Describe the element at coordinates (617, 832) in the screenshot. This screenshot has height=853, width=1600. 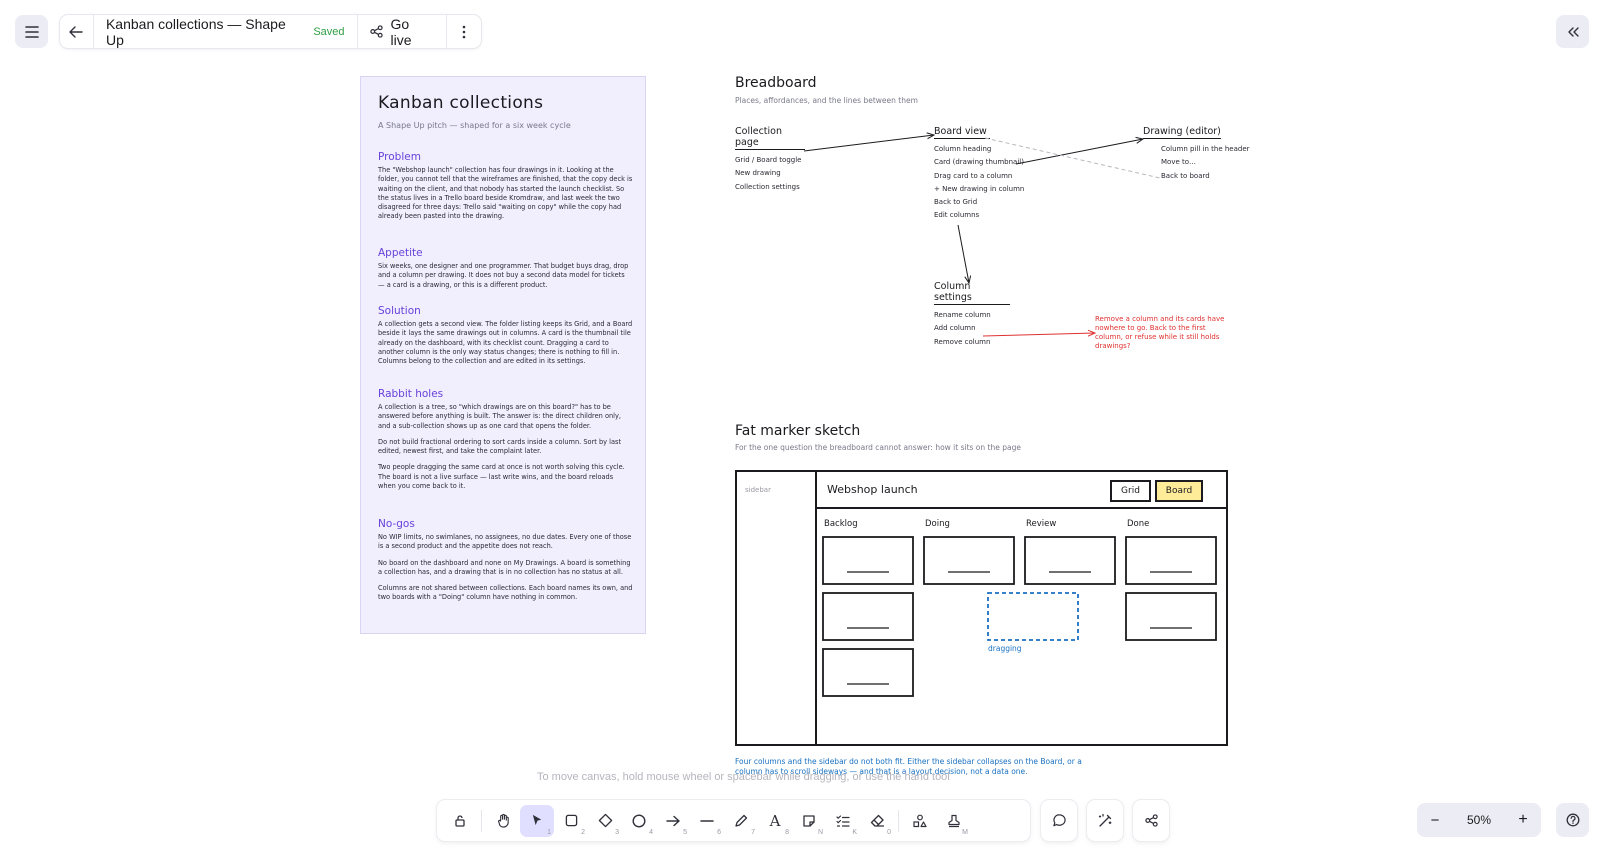
I see `shortcut-key: 3` at that location.